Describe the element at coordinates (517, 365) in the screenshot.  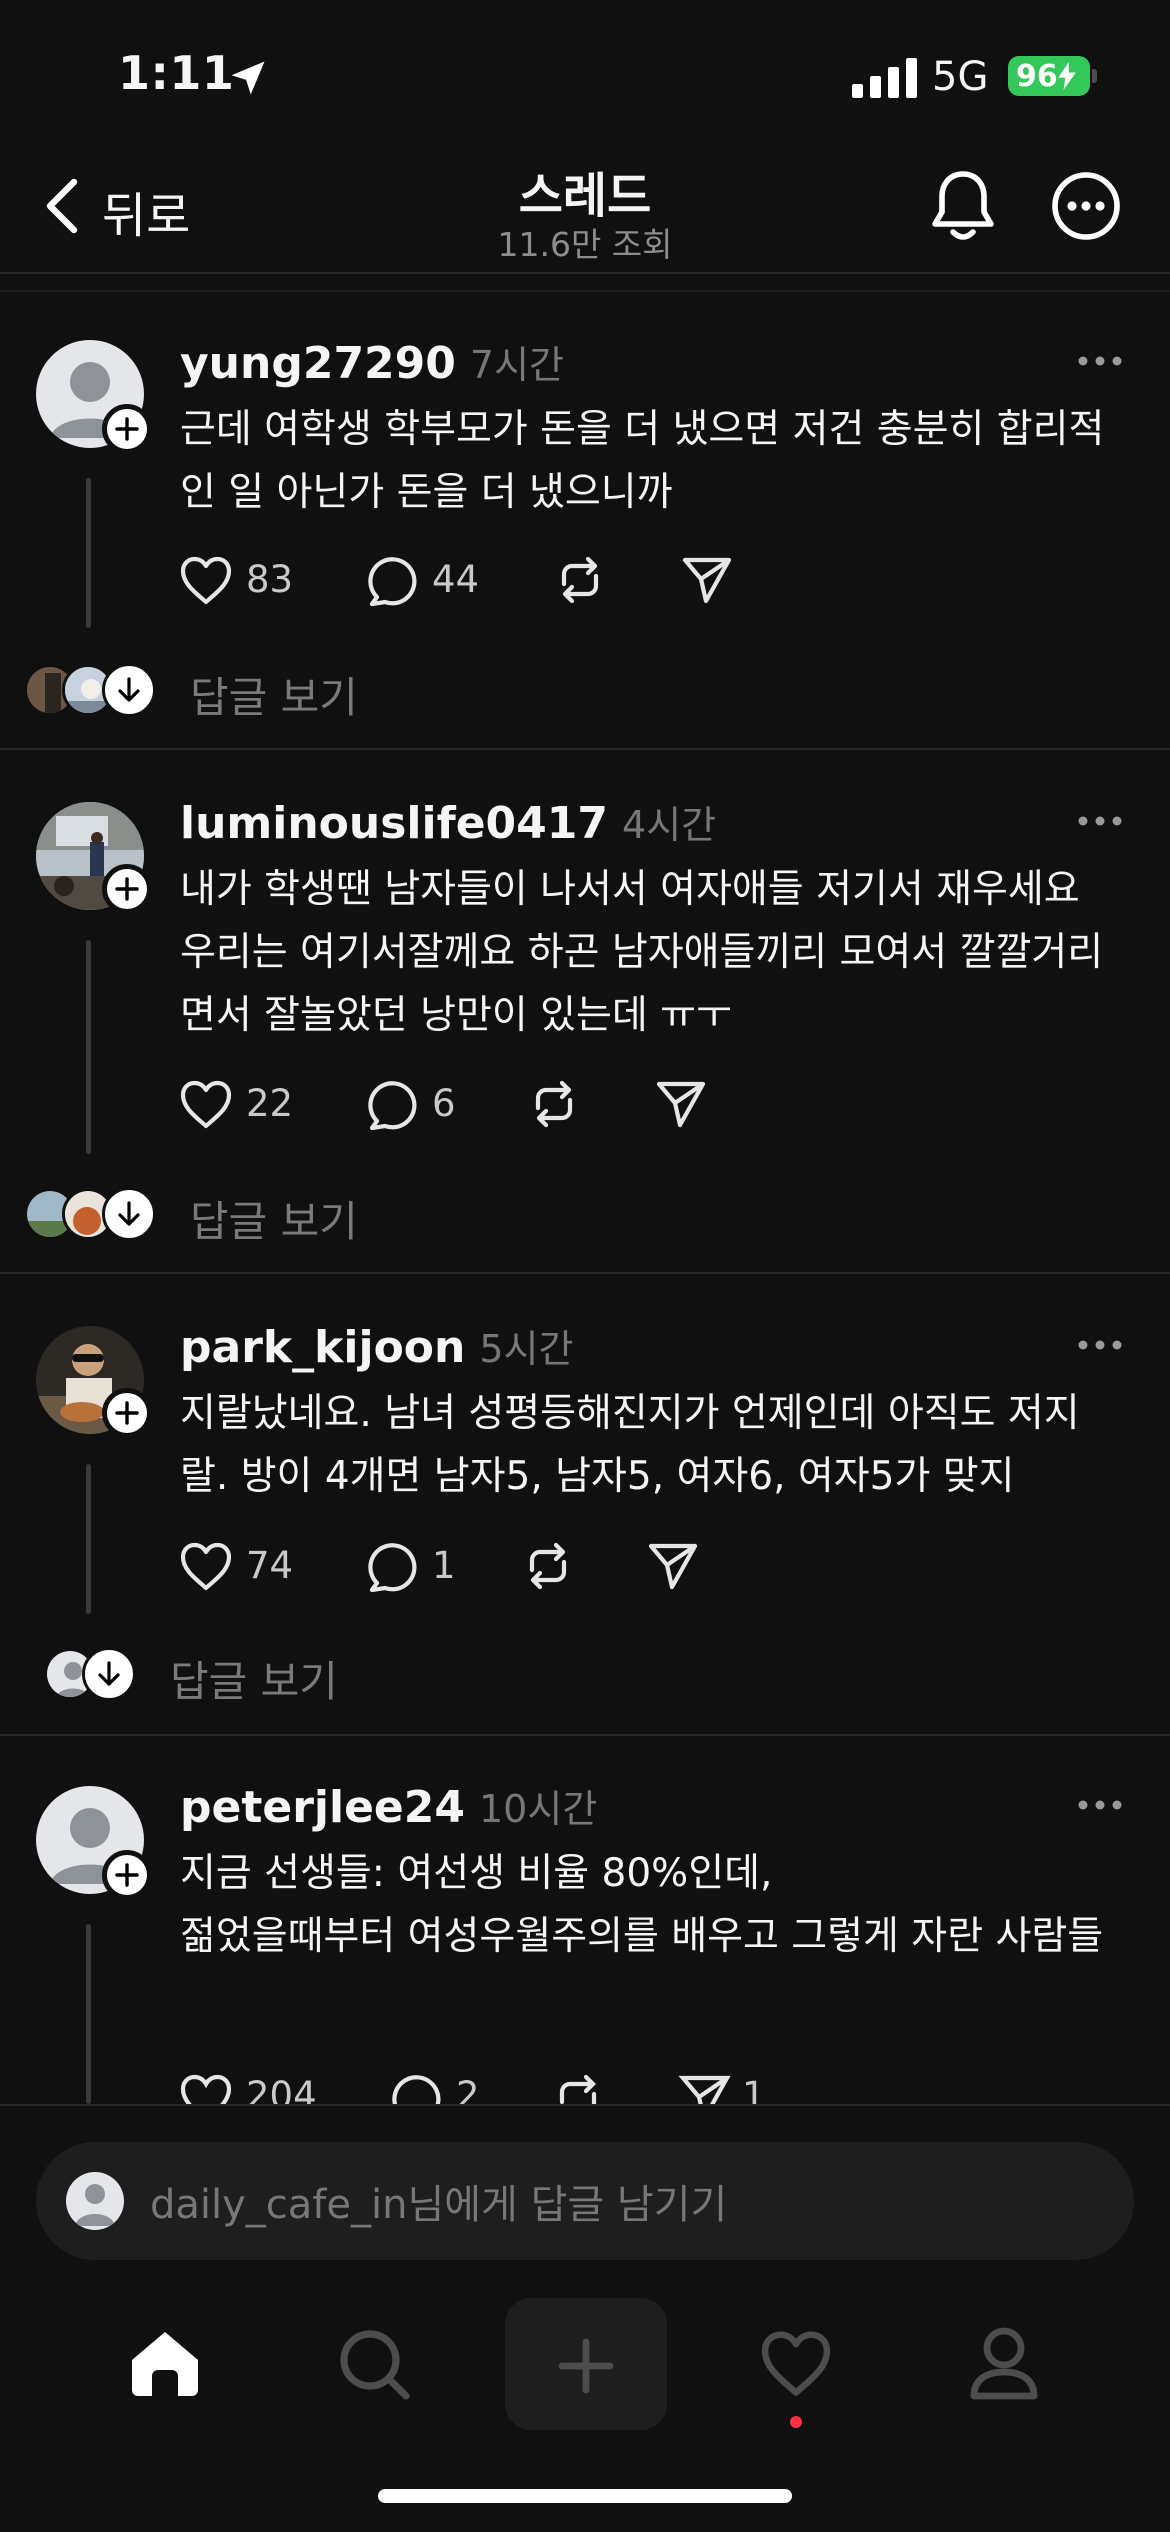
I see `post-time: 7시간` at that location.